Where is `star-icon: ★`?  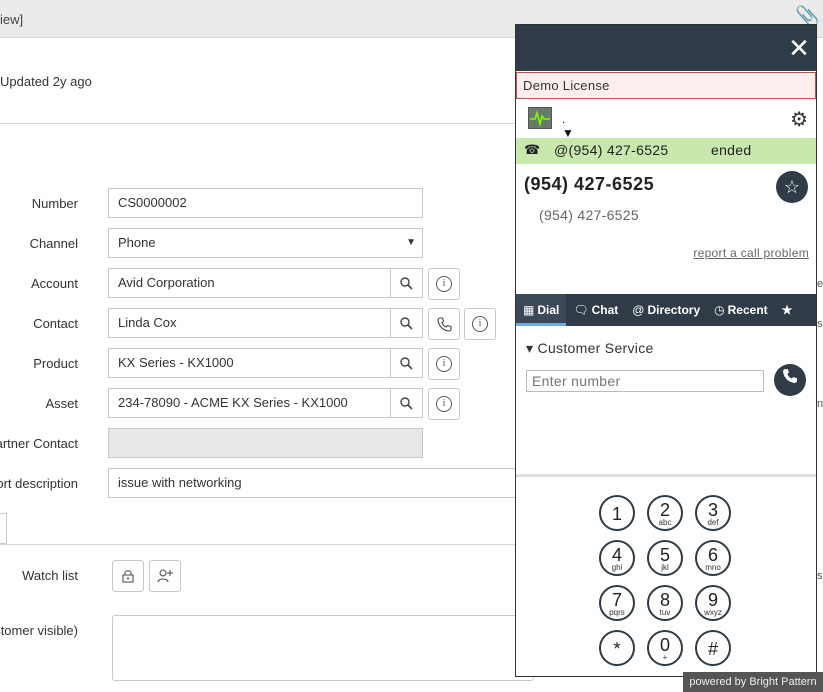 star-icon: ★ is located at coordinates (787, 310).